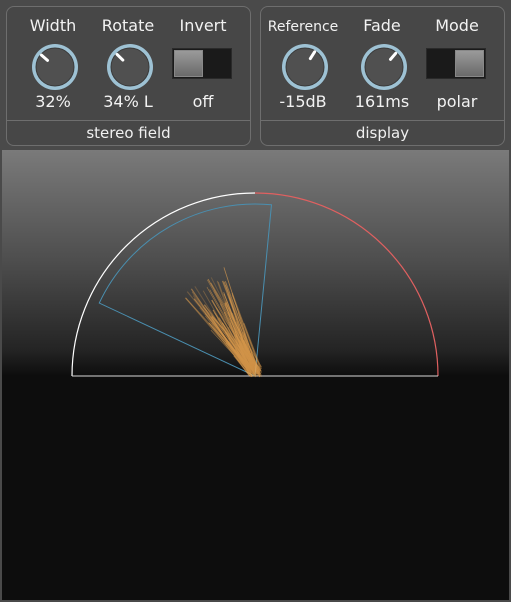 The image size is (511, 602). I want to click on invert-toggle, so click(202, 63).